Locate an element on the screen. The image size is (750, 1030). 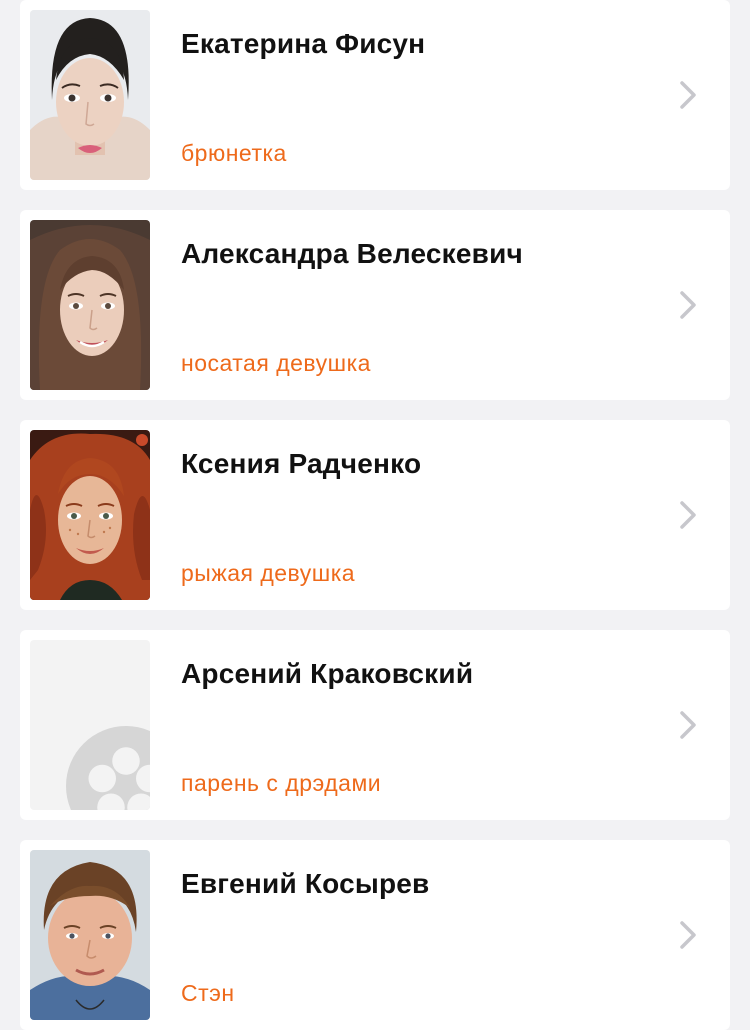
character-name: рыжая девушка is located at coordinates (268, 573).